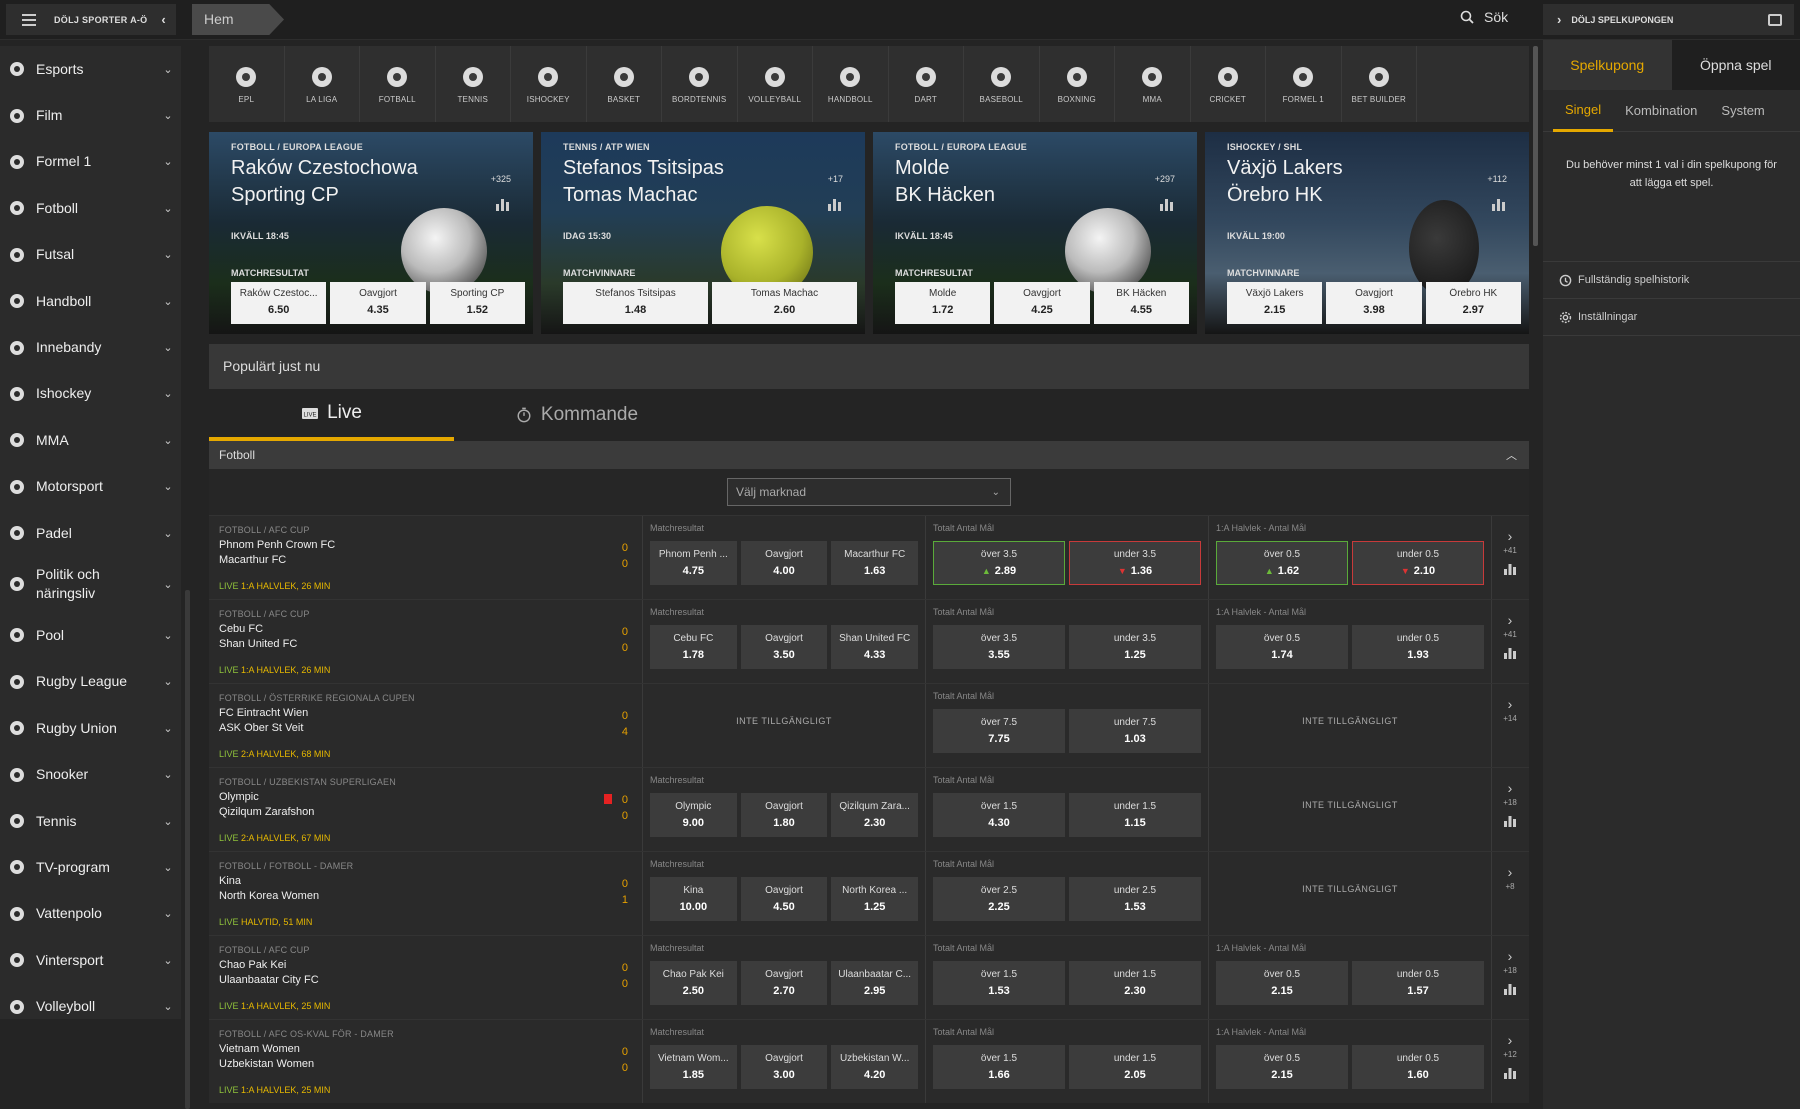  I want to click on odds-button: under 0.5 ▼ 2.10, so click(1418, 563).